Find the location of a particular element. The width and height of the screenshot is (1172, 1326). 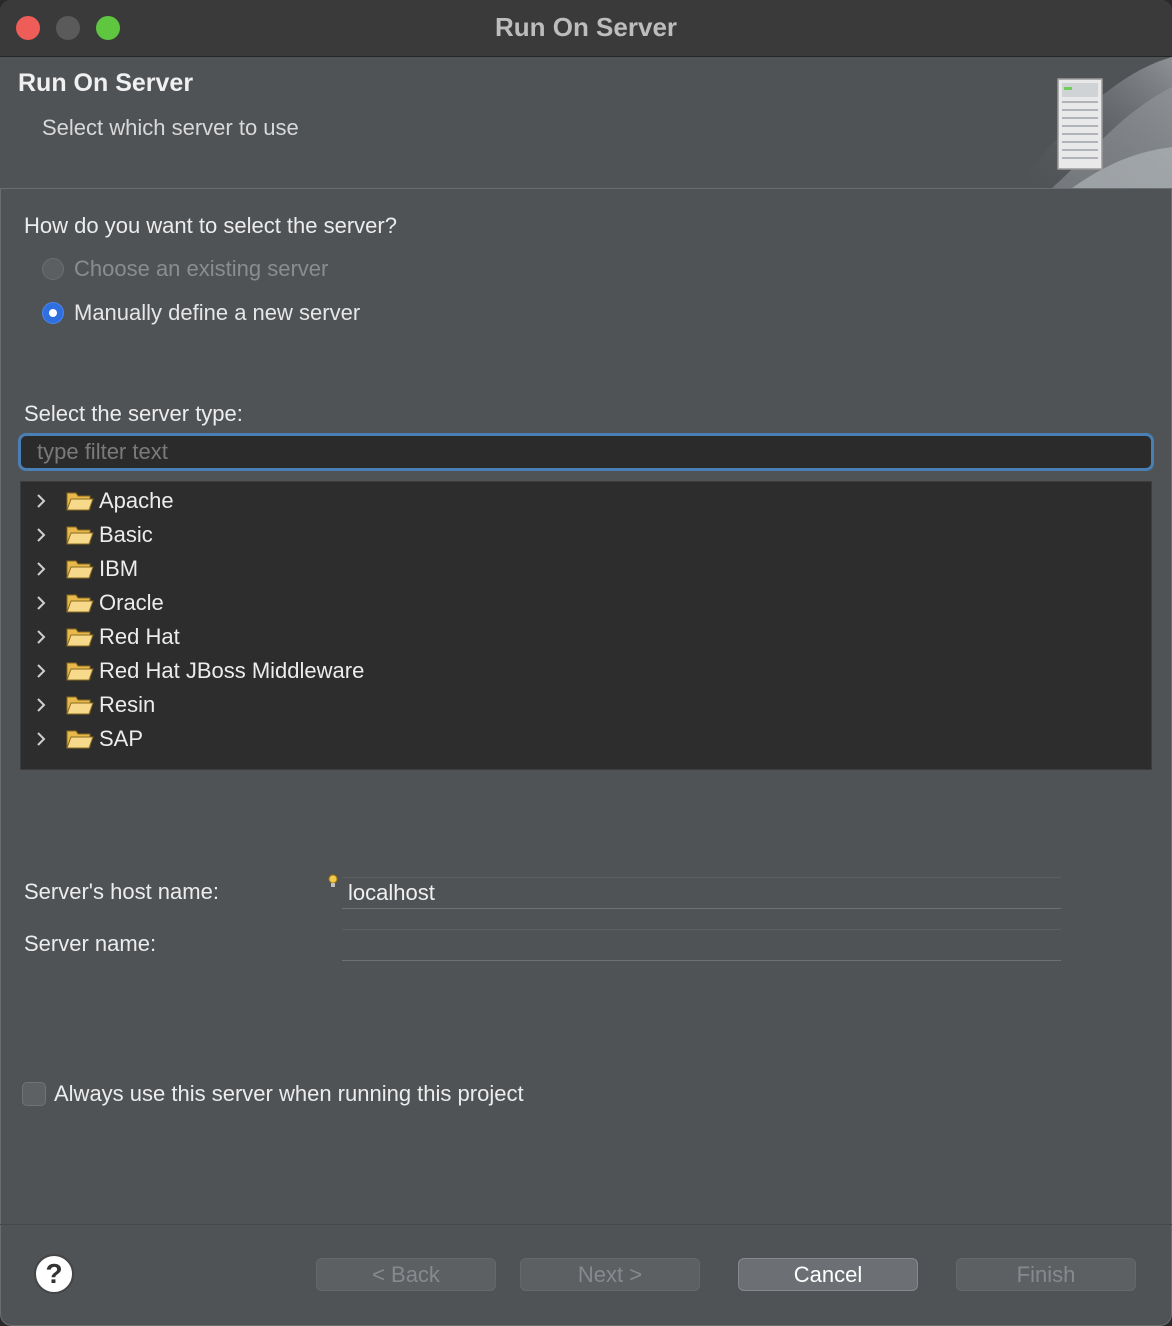

wizard-banner: Run On Server Select which server to use is located at coordinates (586, 123).